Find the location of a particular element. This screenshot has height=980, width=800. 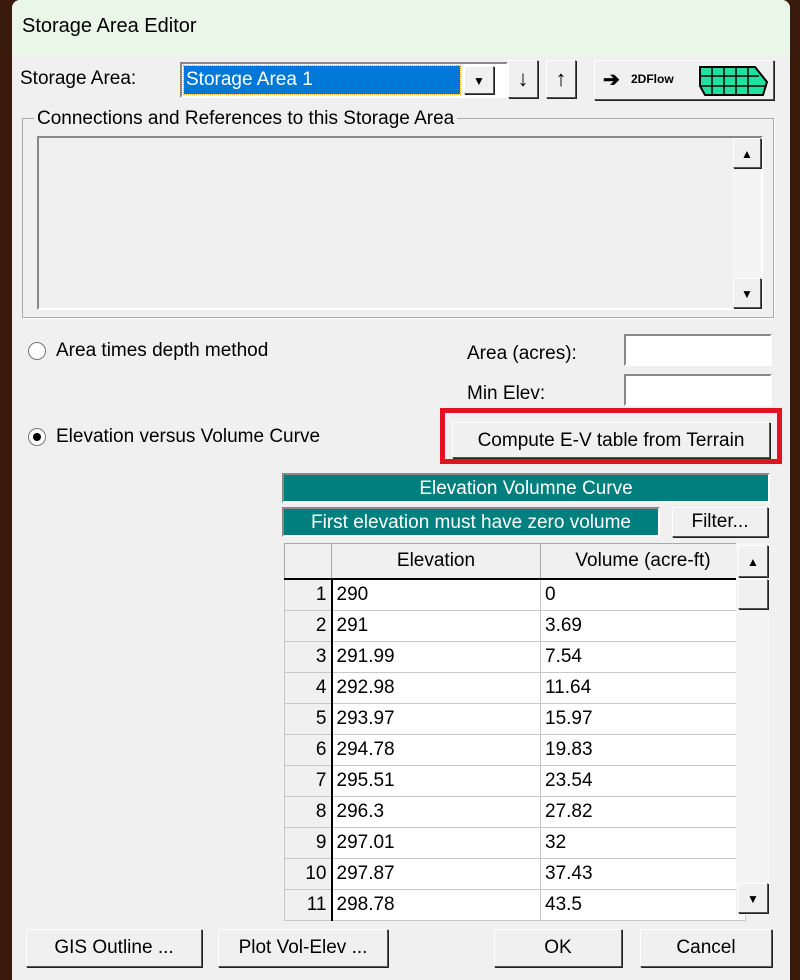

previous-up-arrow-button: ↑ is located at coordinates (561, 79).